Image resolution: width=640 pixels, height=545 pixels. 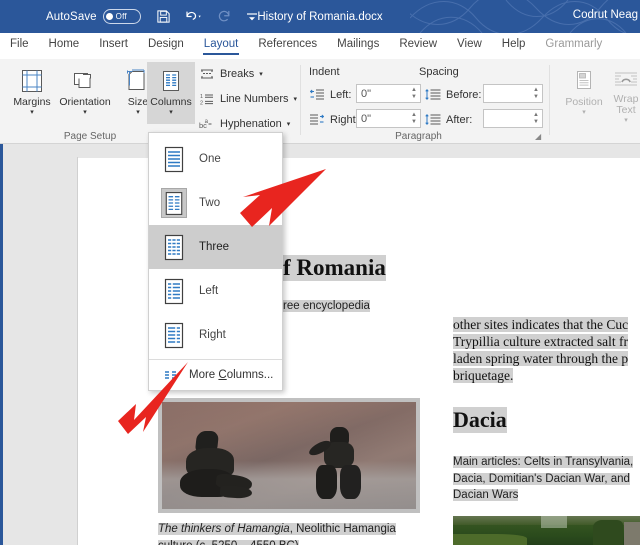 I want to click on menu-item-three: Three, so click(x=215, y=247).